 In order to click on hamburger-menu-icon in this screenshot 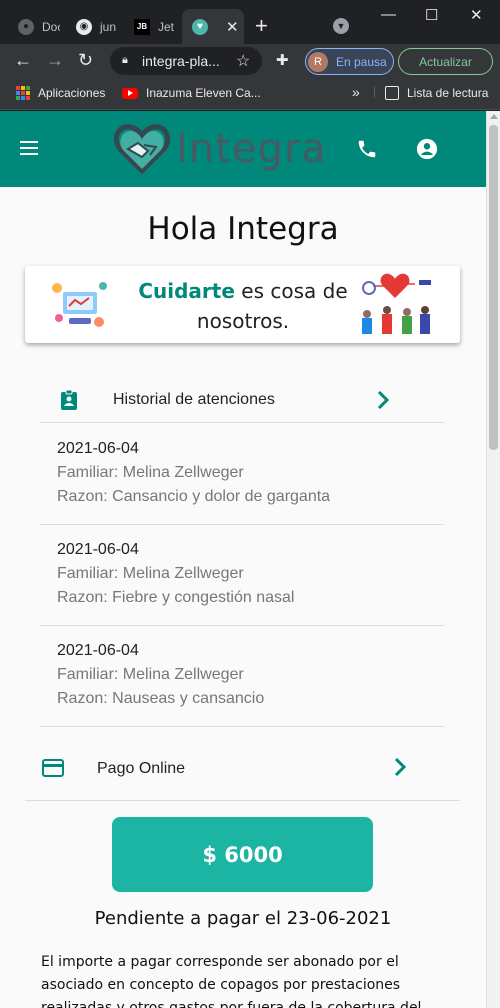, I will do `click(29, 148)`.